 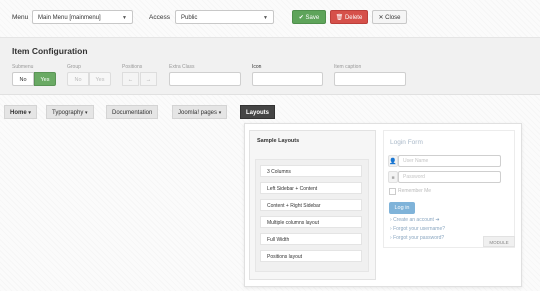 I want to click on forgot-password-text: Forgot your password?, so click(x=419, y=238).